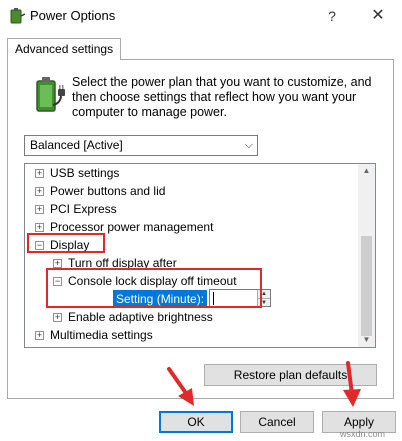 The height and width of the screenshot is (441, 402). Describe the element at coordinates (73, 15) in the screenshot. I see `window-title: Power Options` at that location.